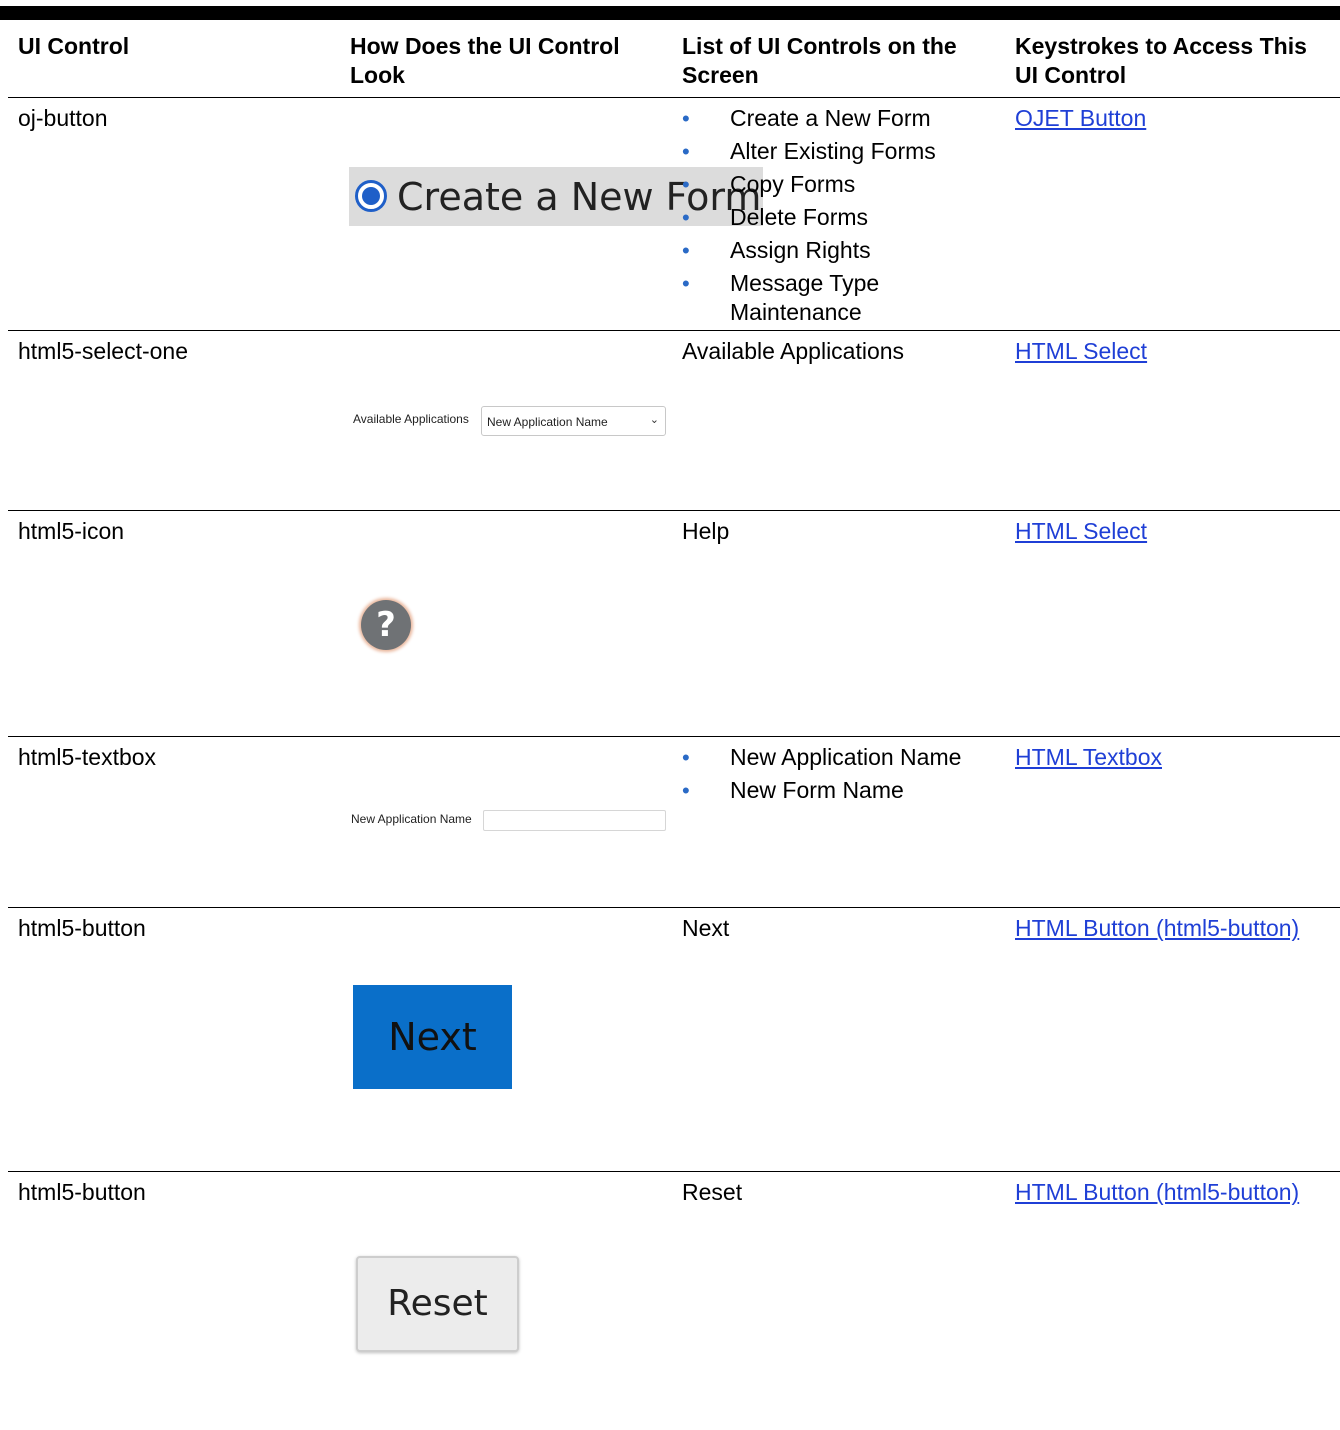  Describe the element at coordinates (485, 60) in the screenshot. I see `header-look: How Does the UI Control Look` at that location.